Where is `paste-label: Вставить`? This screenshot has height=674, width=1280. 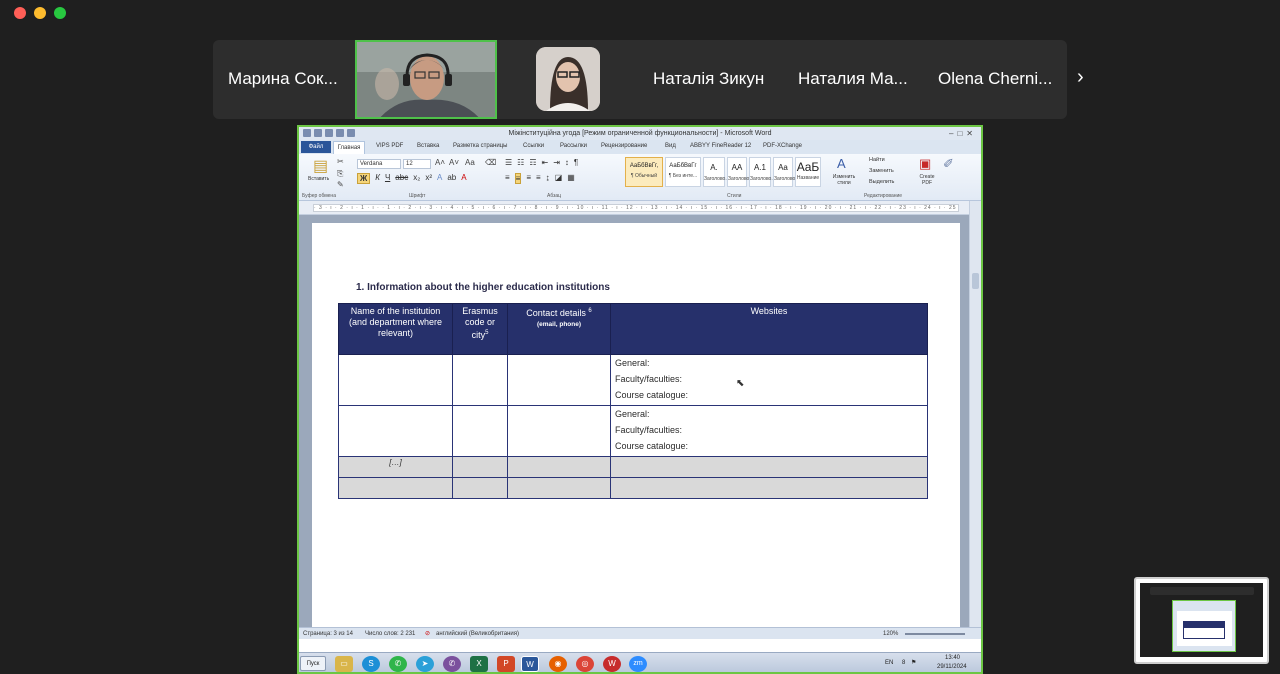 paste-label: Вставить is located at coordinates (318, 179).